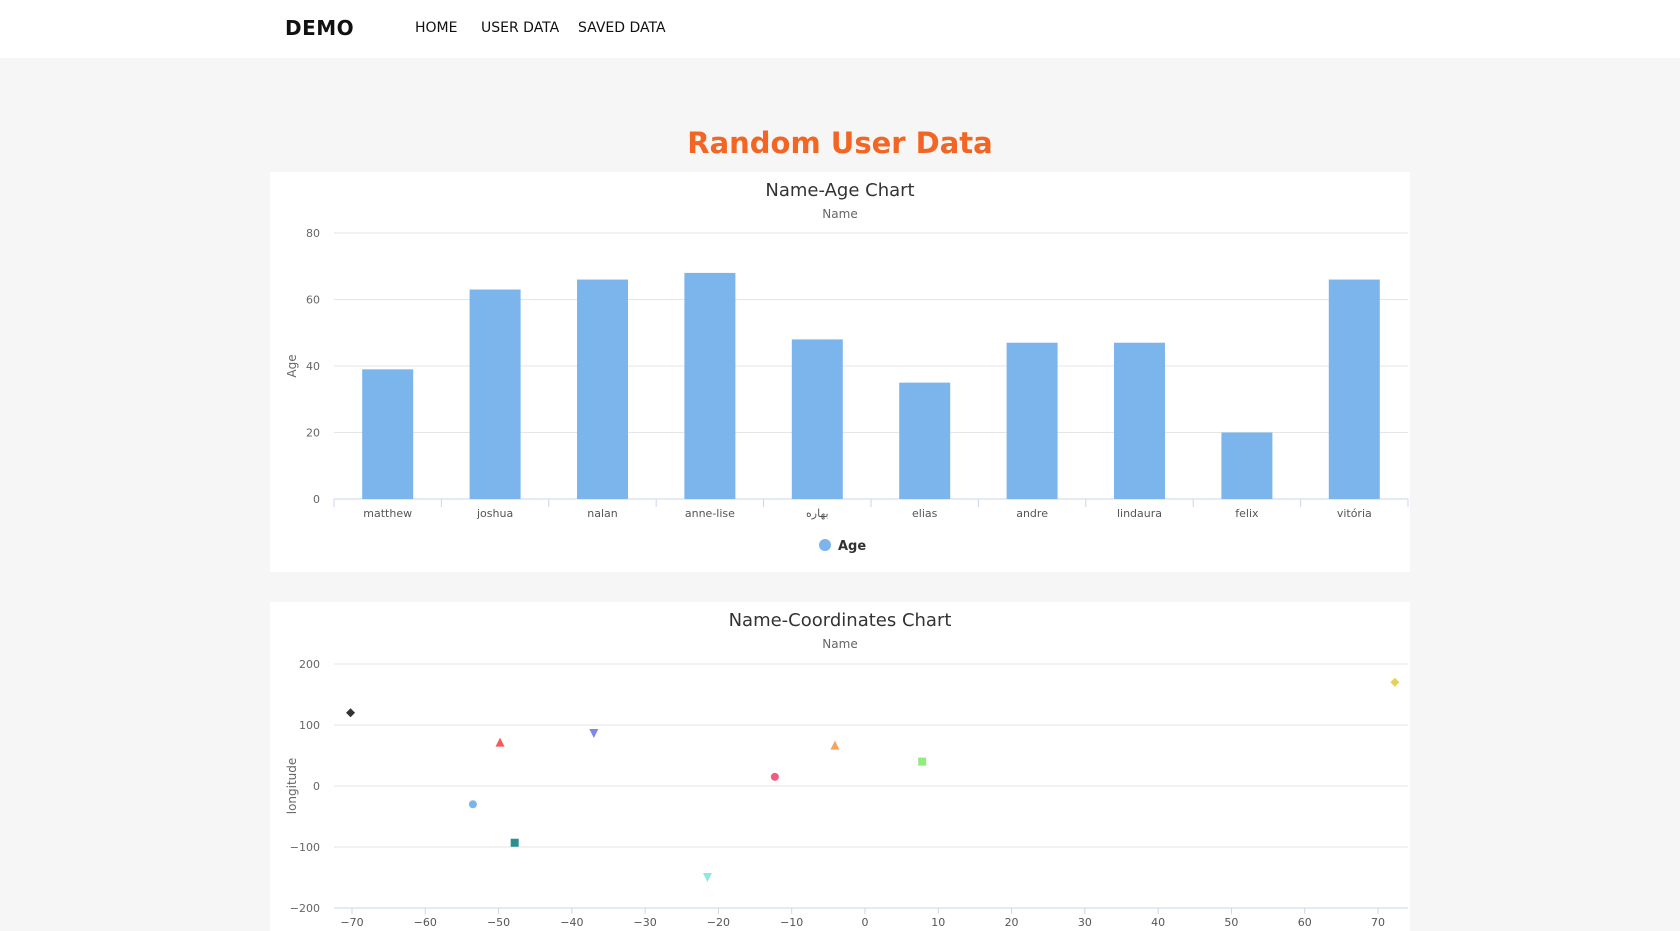  Describe the element at coordinates (351, 922) in the screenshot. I see `x-tick-label: −70` at that location.